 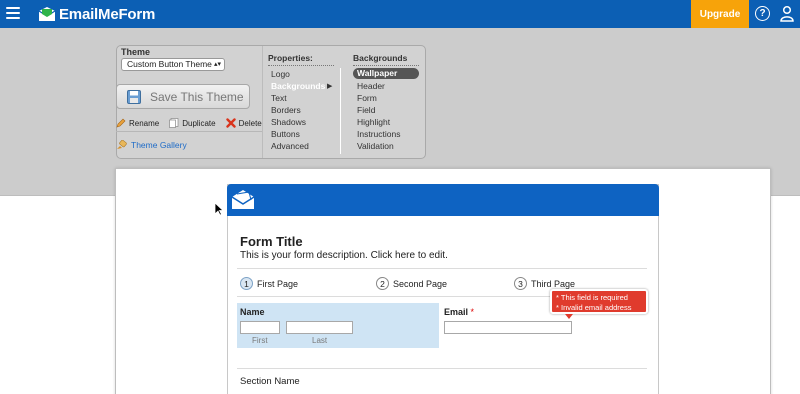 What do you see at coordinates (270, 381) in the screenshot?
I see `section-name: Section Name` at bounding box center [270, 381].